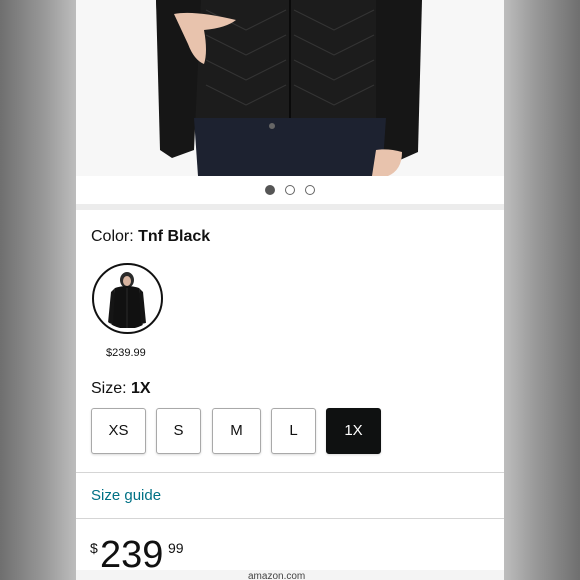 The height and width of the screenshot is (580, 580). I want to click on size-guide-link: Size guide, so click(126, 495).